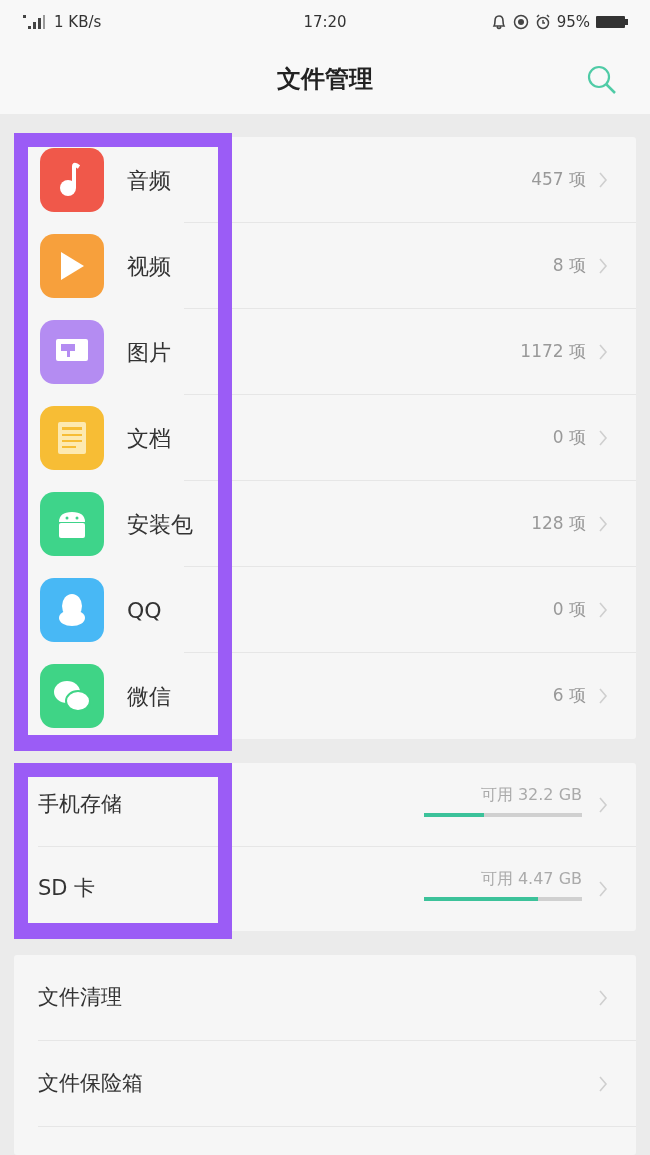 The height and width of the screenshot is (1155, 650). Describe the element at coordinates (325, 696) in the screenshot. I see `category-row: 微信 6 项` at that location.